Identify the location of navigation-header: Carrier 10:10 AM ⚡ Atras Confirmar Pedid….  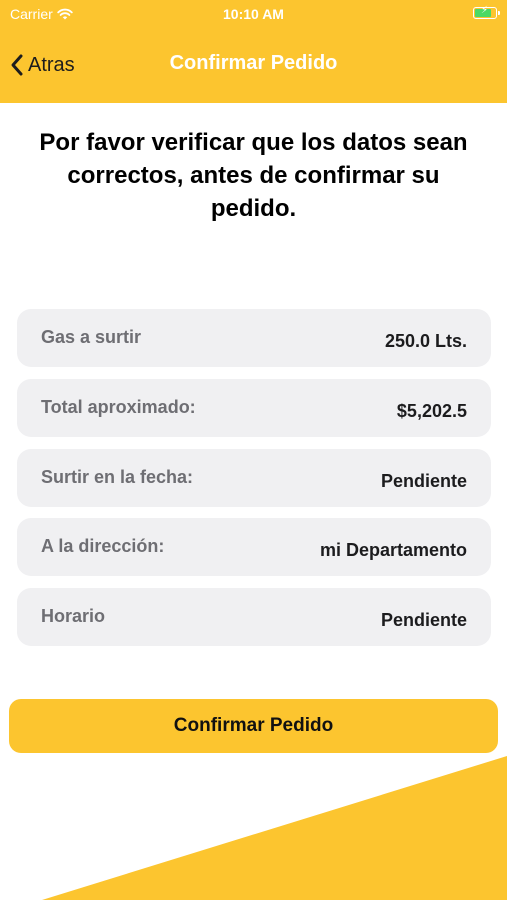
(253, 51).